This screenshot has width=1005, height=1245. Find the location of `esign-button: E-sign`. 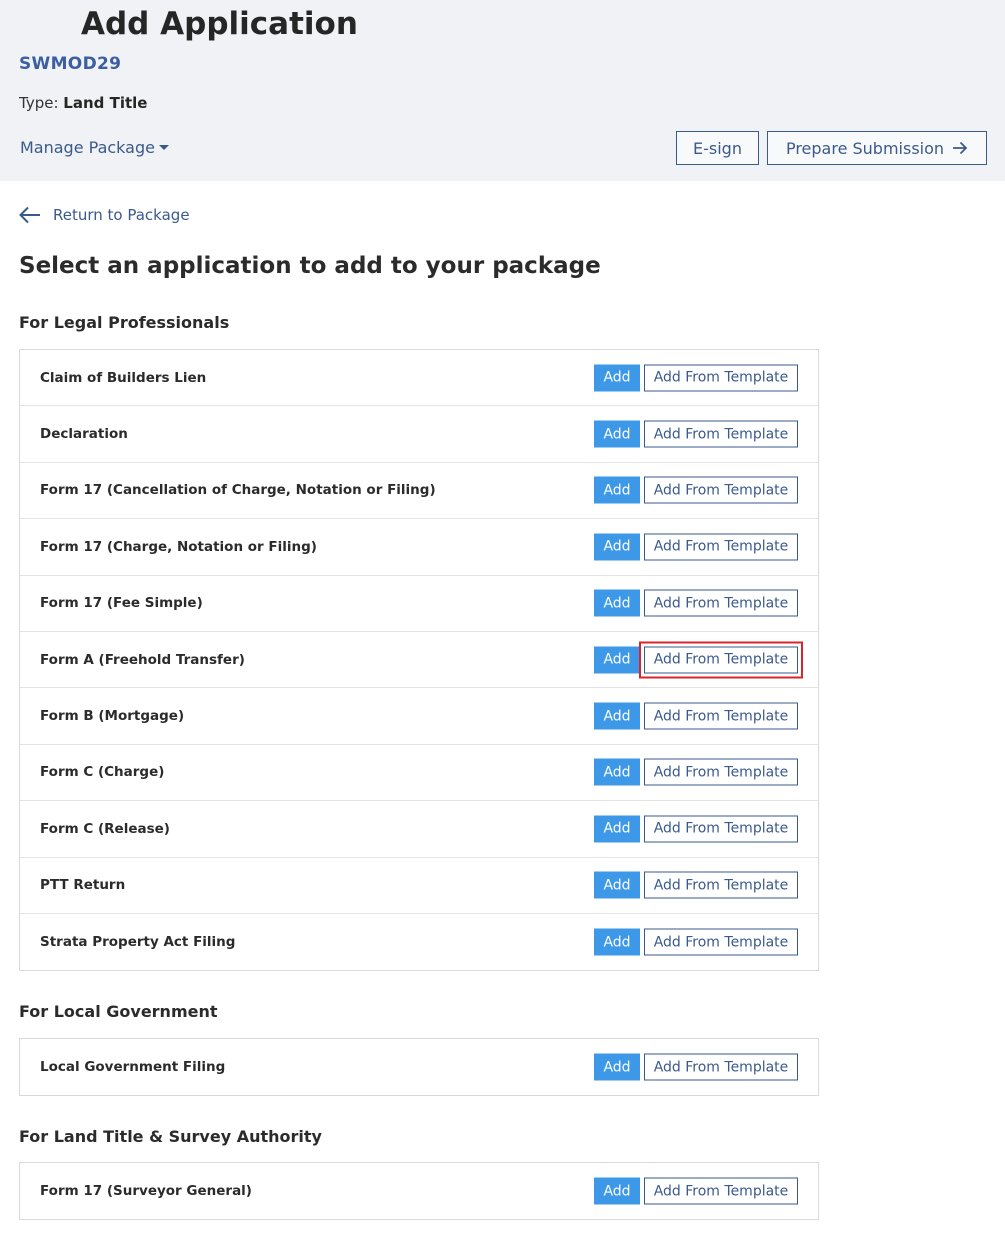

esign-button: E-sign is located at coordinates (717, 148).